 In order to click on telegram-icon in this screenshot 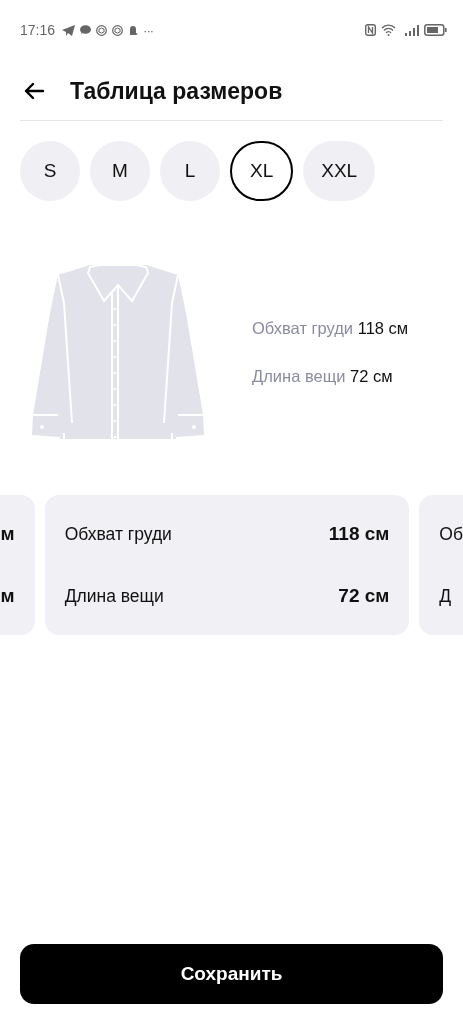, I will do `click(69, 30)`.